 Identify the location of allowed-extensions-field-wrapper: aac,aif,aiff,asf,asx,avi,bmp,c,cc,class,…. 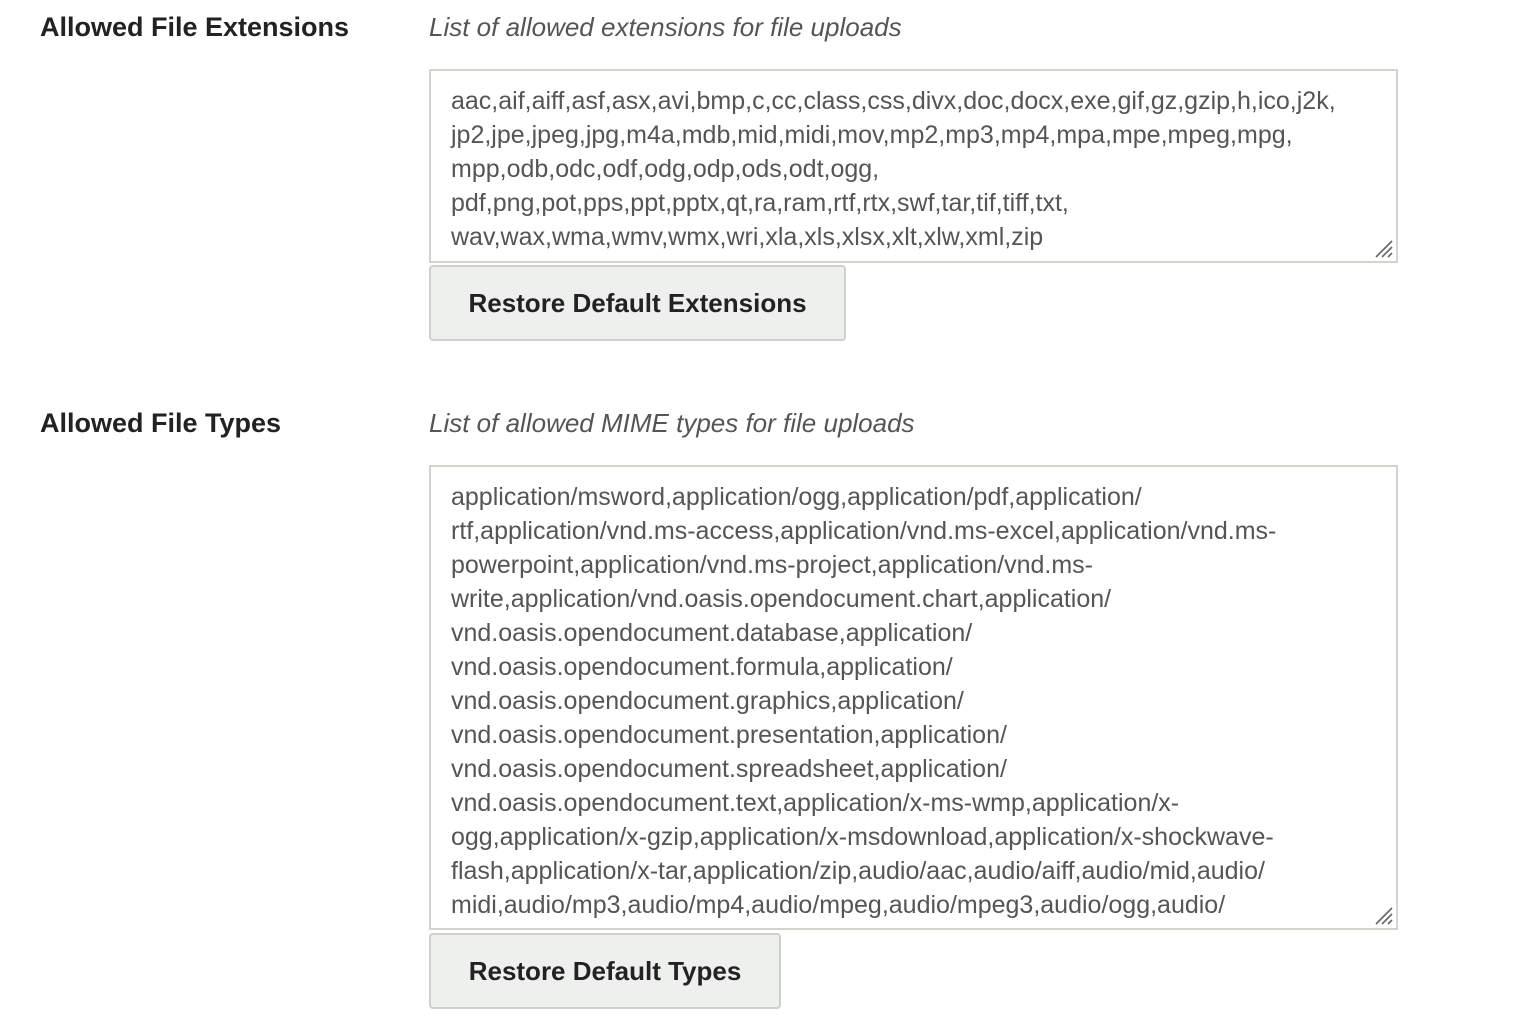
(913, 166).